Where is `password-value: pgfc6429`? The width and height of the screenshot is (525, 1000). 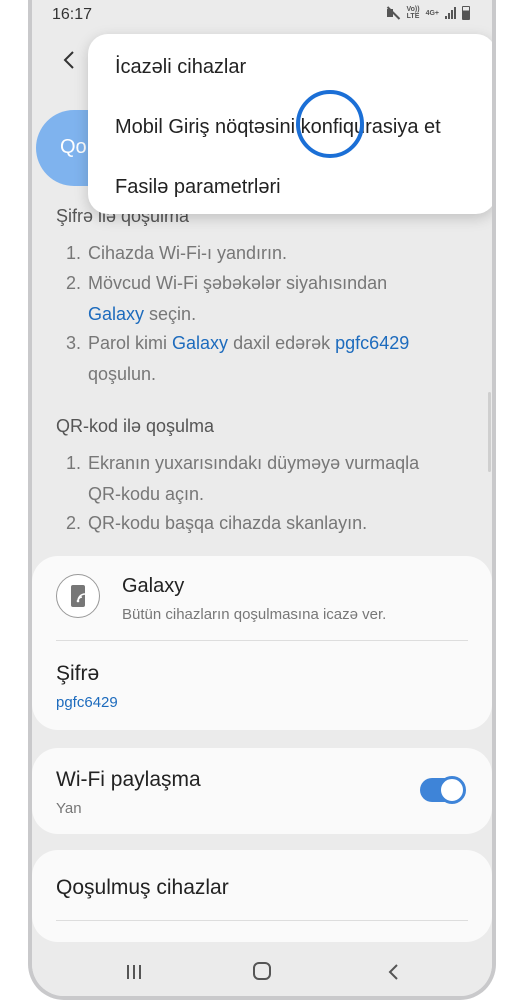
password-value: pgfc6429 is located at coordinates (87, 702).